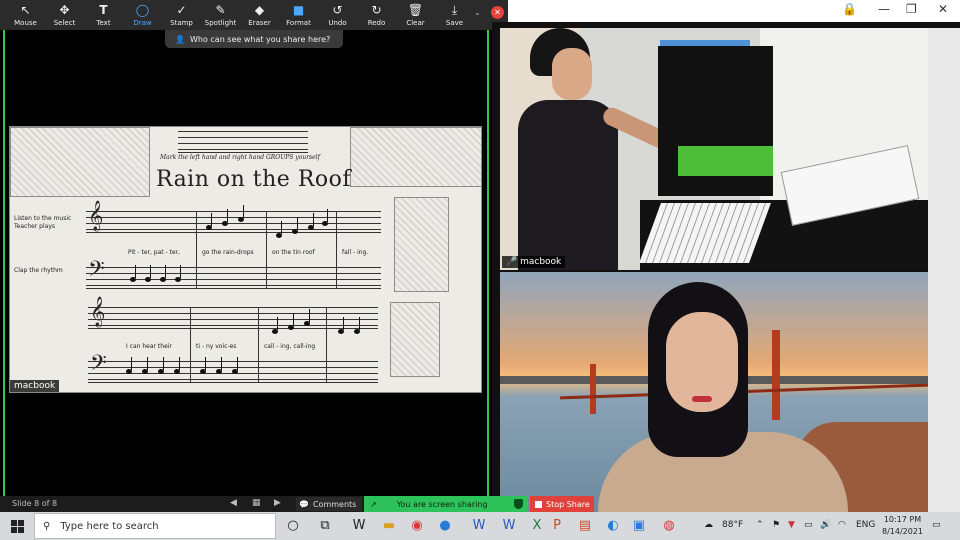 This screenshot has width=960, height=540. Describe the element at coordinates (421, 244) in the screenshot. I see `house-illustration` at that location.